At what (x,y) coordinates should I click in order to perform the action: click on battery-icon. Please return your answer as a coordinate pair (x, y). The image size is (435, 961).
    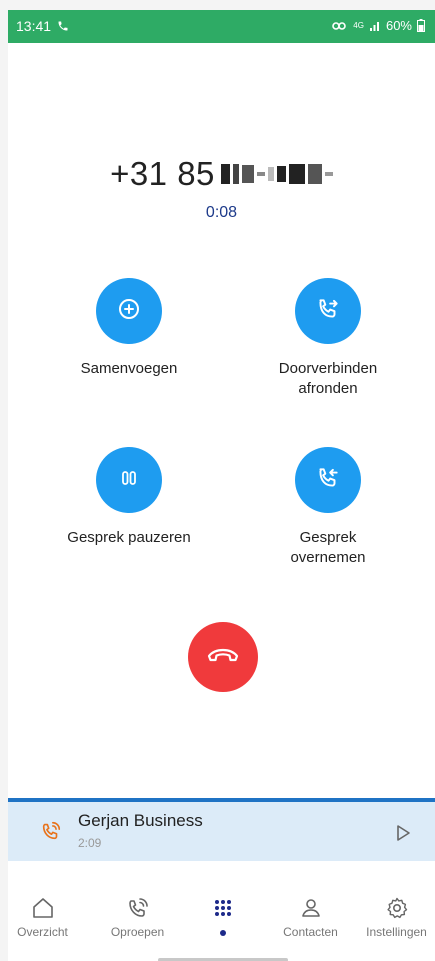
    Looking at the image, I should click on (421, 25).